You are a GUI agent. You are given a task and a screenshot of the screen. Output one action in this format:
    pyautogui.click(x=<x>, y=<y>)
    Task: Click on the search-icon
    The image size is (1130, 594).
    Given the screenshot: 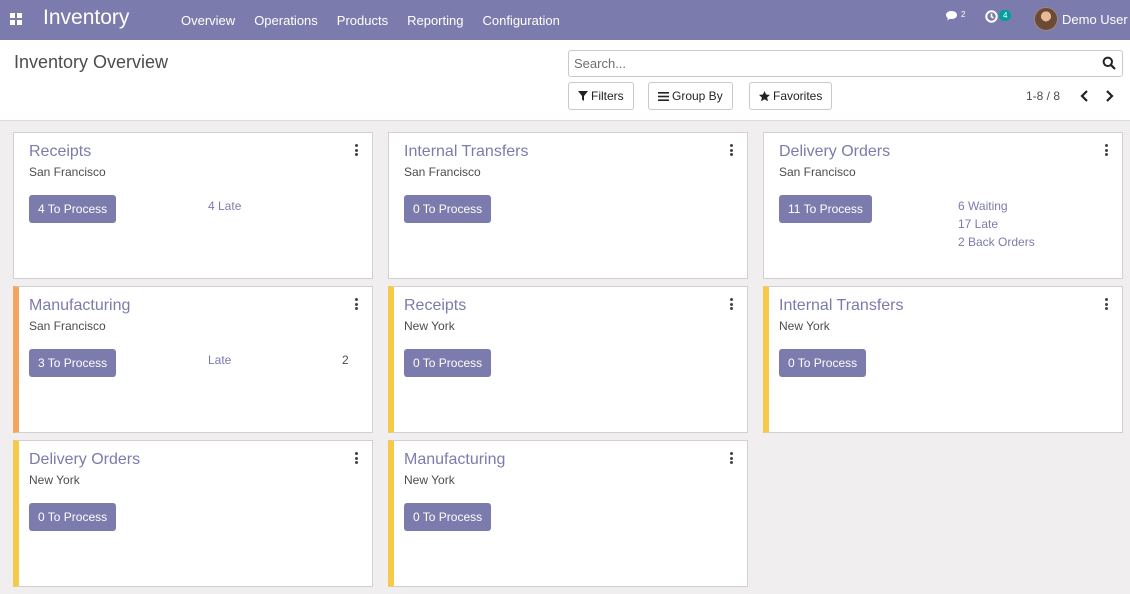 What is the action you would take?
    pyautogui.click(x=1109, y=63)
    